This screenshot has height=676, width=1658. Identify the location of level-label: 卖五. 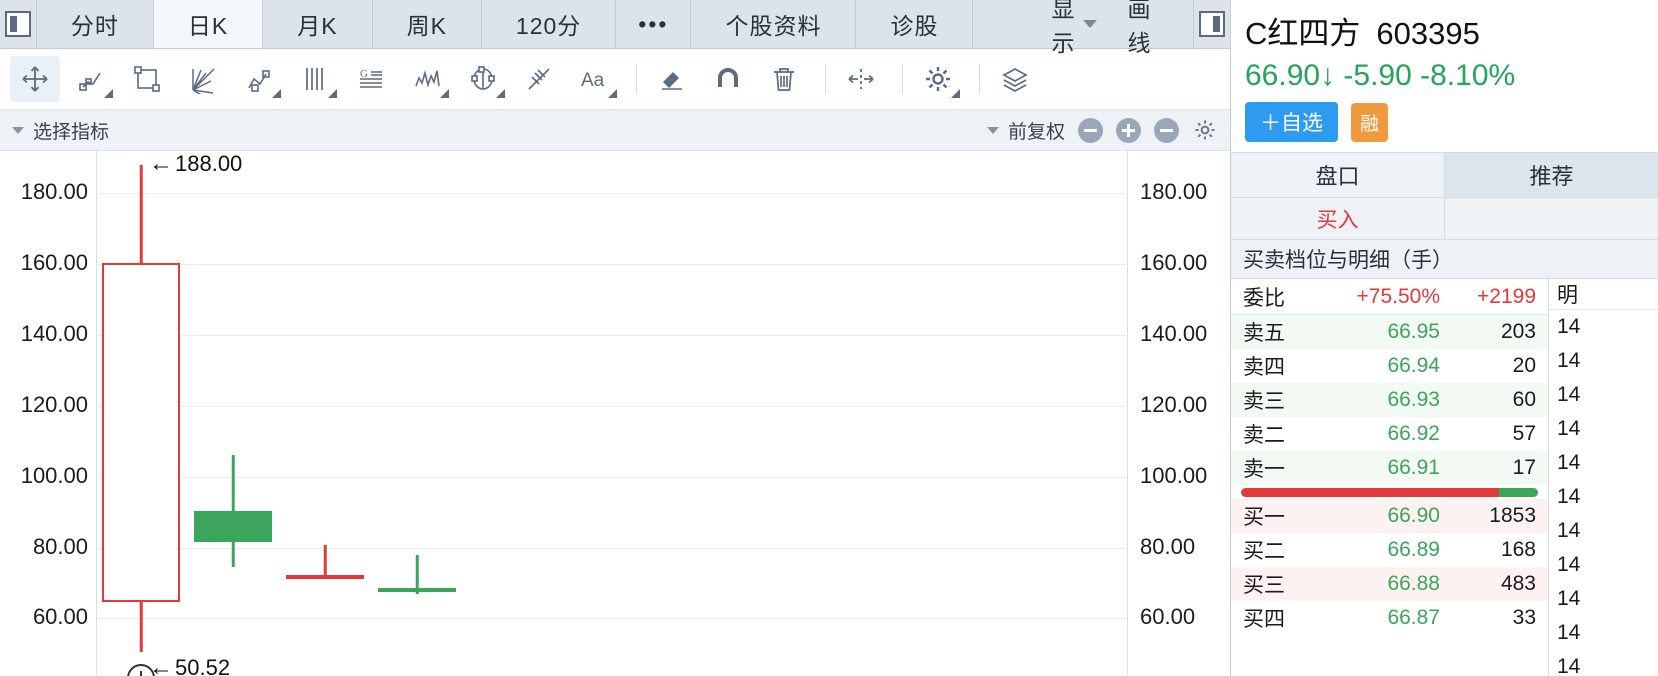
(1264, 333).